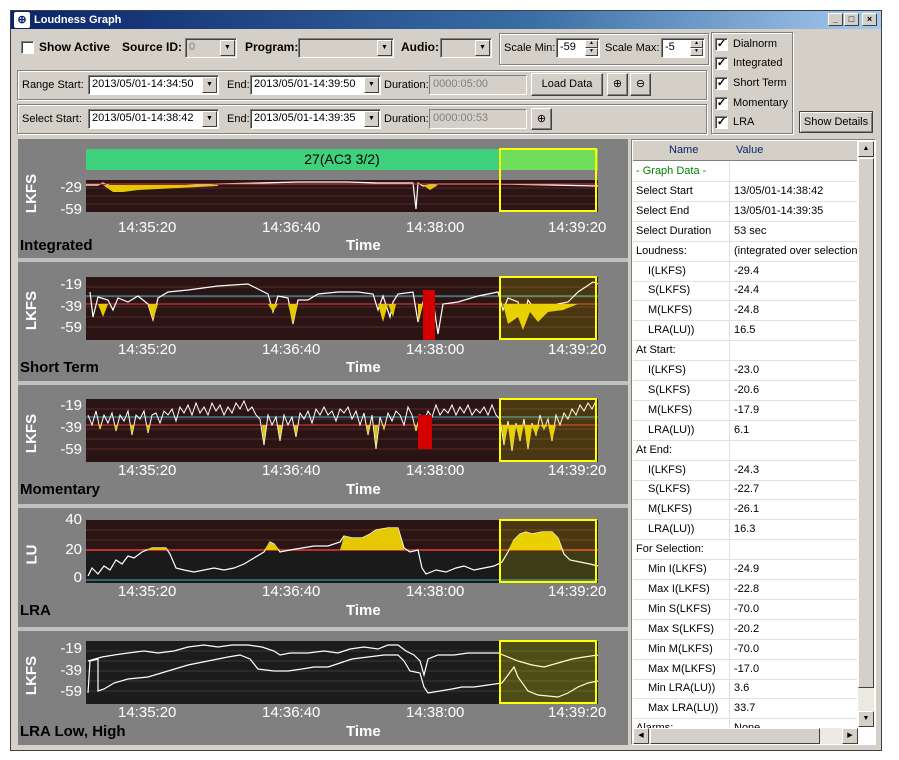 This screenshot has height=760, width=899. I want to click on xtick: 14:36:40, so click(291, 712).